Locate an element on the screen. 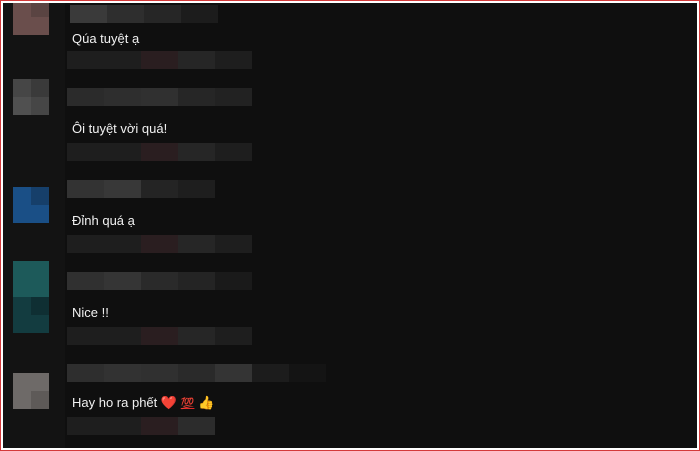 The height and width of the screenshot is (451, 700). comment-text: Đỉnh quá ạ is located at coordinates (103, 220).